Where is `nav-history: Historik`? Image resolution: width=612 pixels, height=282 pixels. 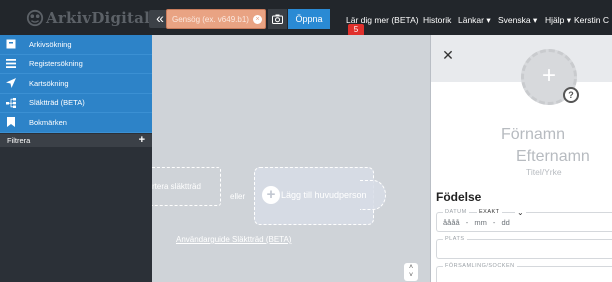
nav-history: Historik is located at coordinates (437, 20).